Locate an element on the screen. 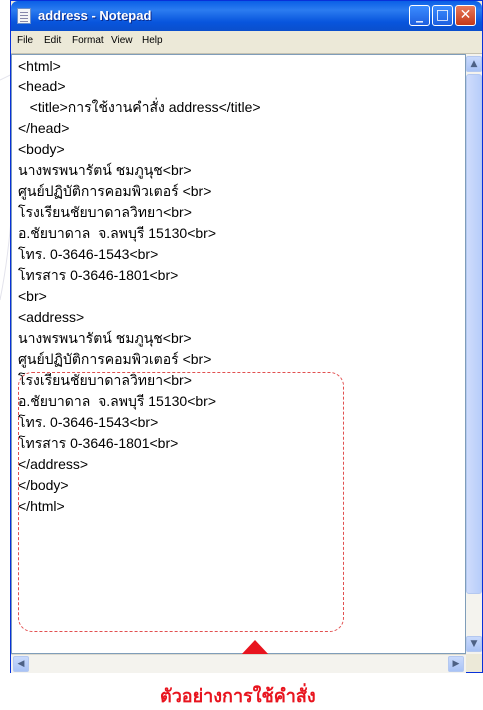 The height and width of the screenshot is (710, 483). scroll-down-button: ▼ is located at coordinates (474, 644).